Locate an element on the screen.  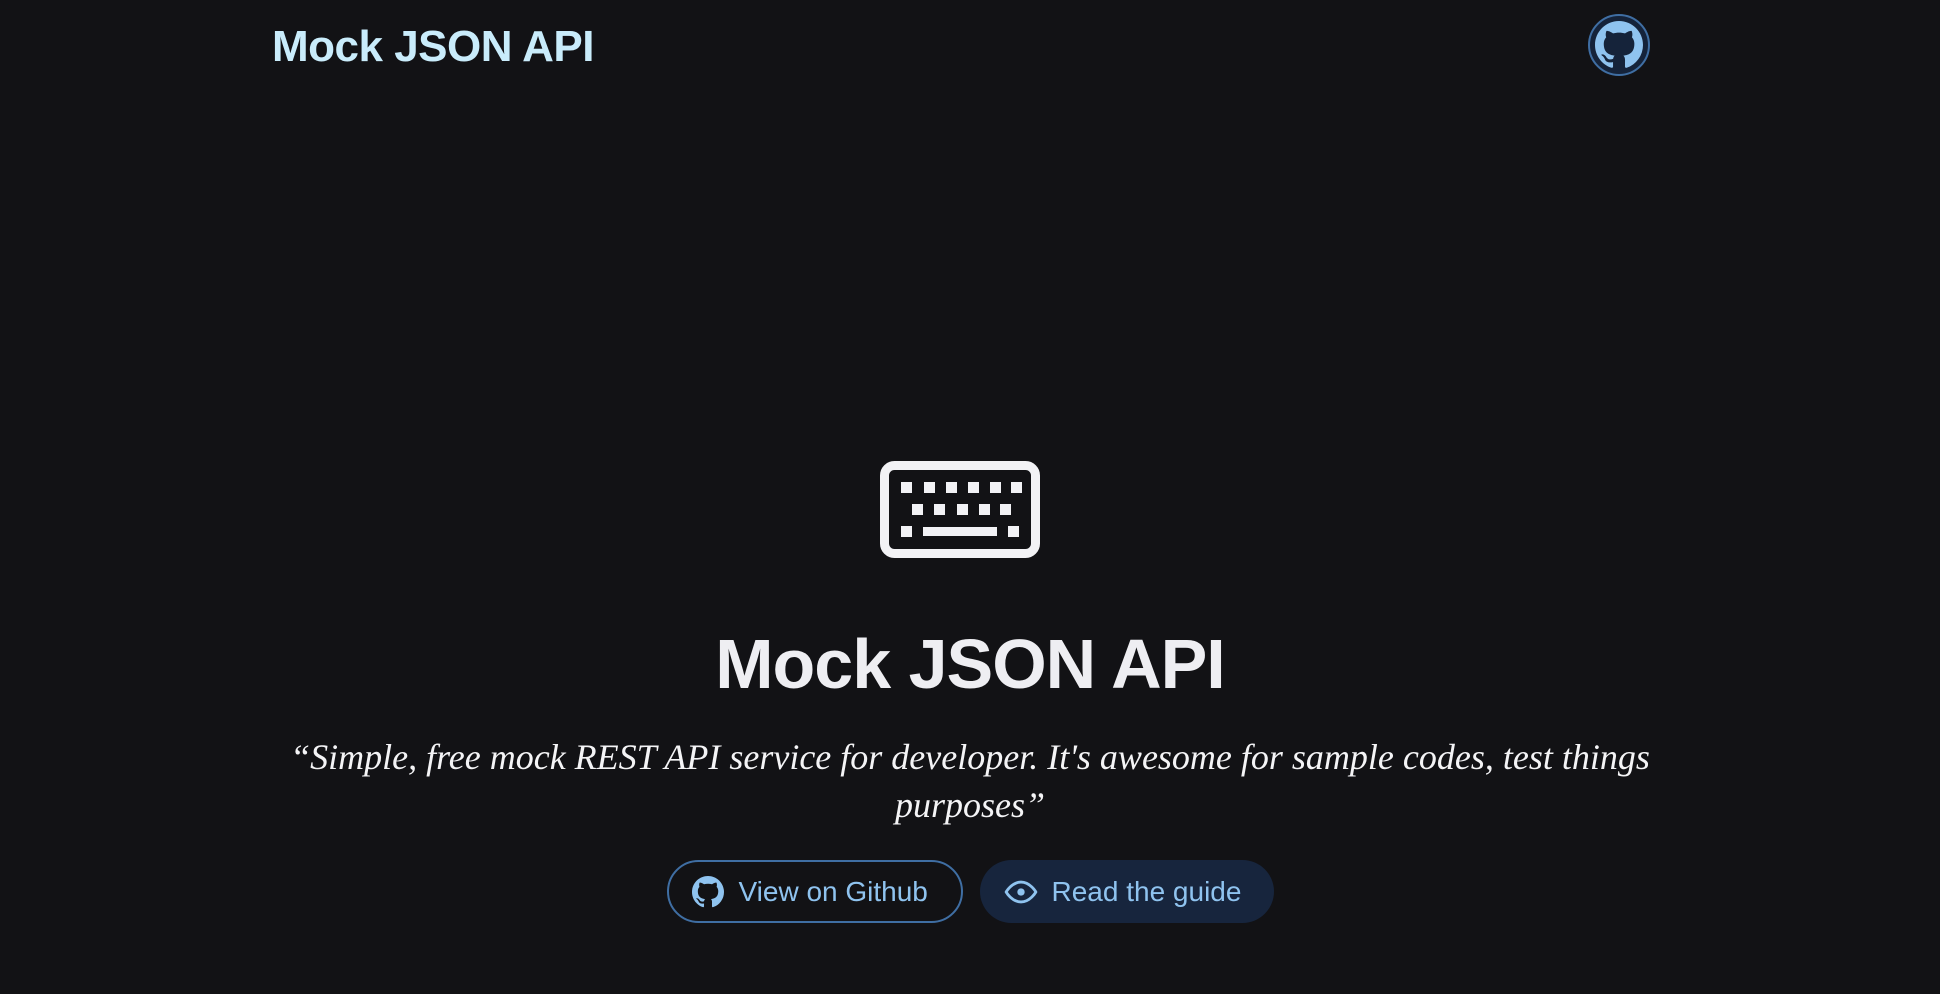
brand-title: Mock JSON API is located at coordinates (433, 47).